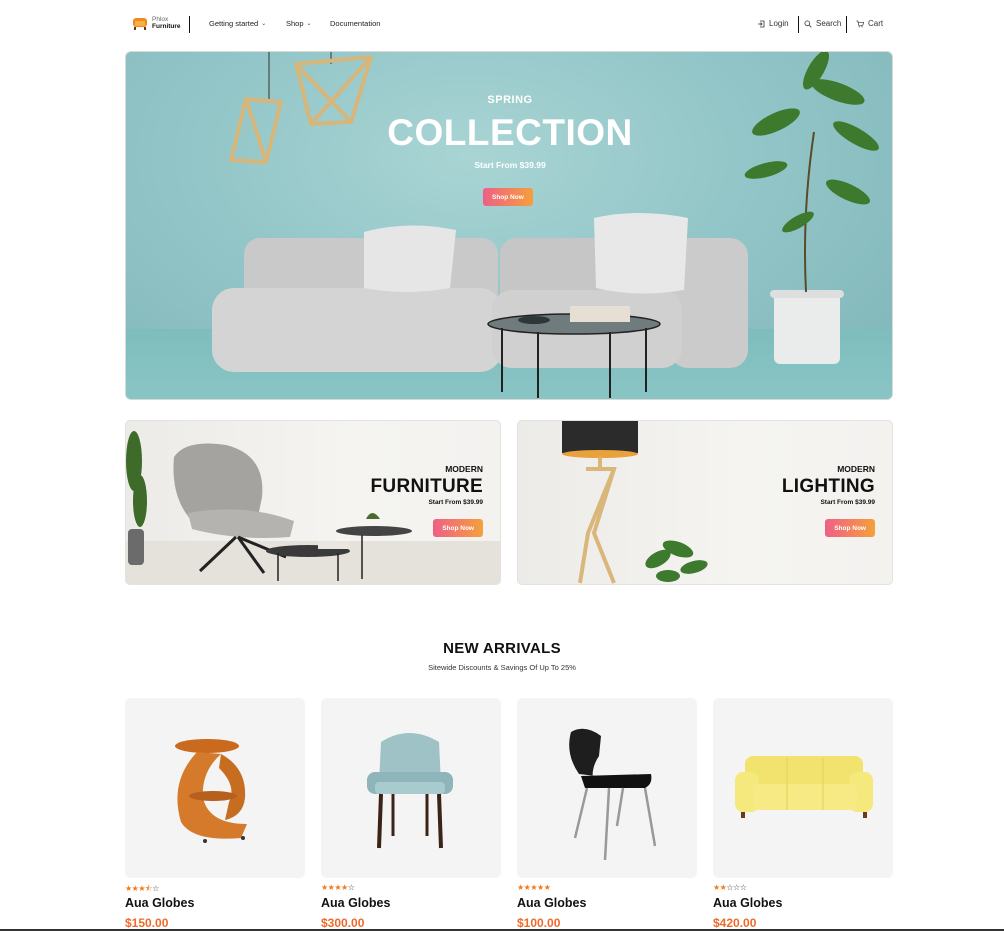  What do you see at coordinates (761, 23) in the screenshot?
I see `login-icon` at bounding box center [761, 23].